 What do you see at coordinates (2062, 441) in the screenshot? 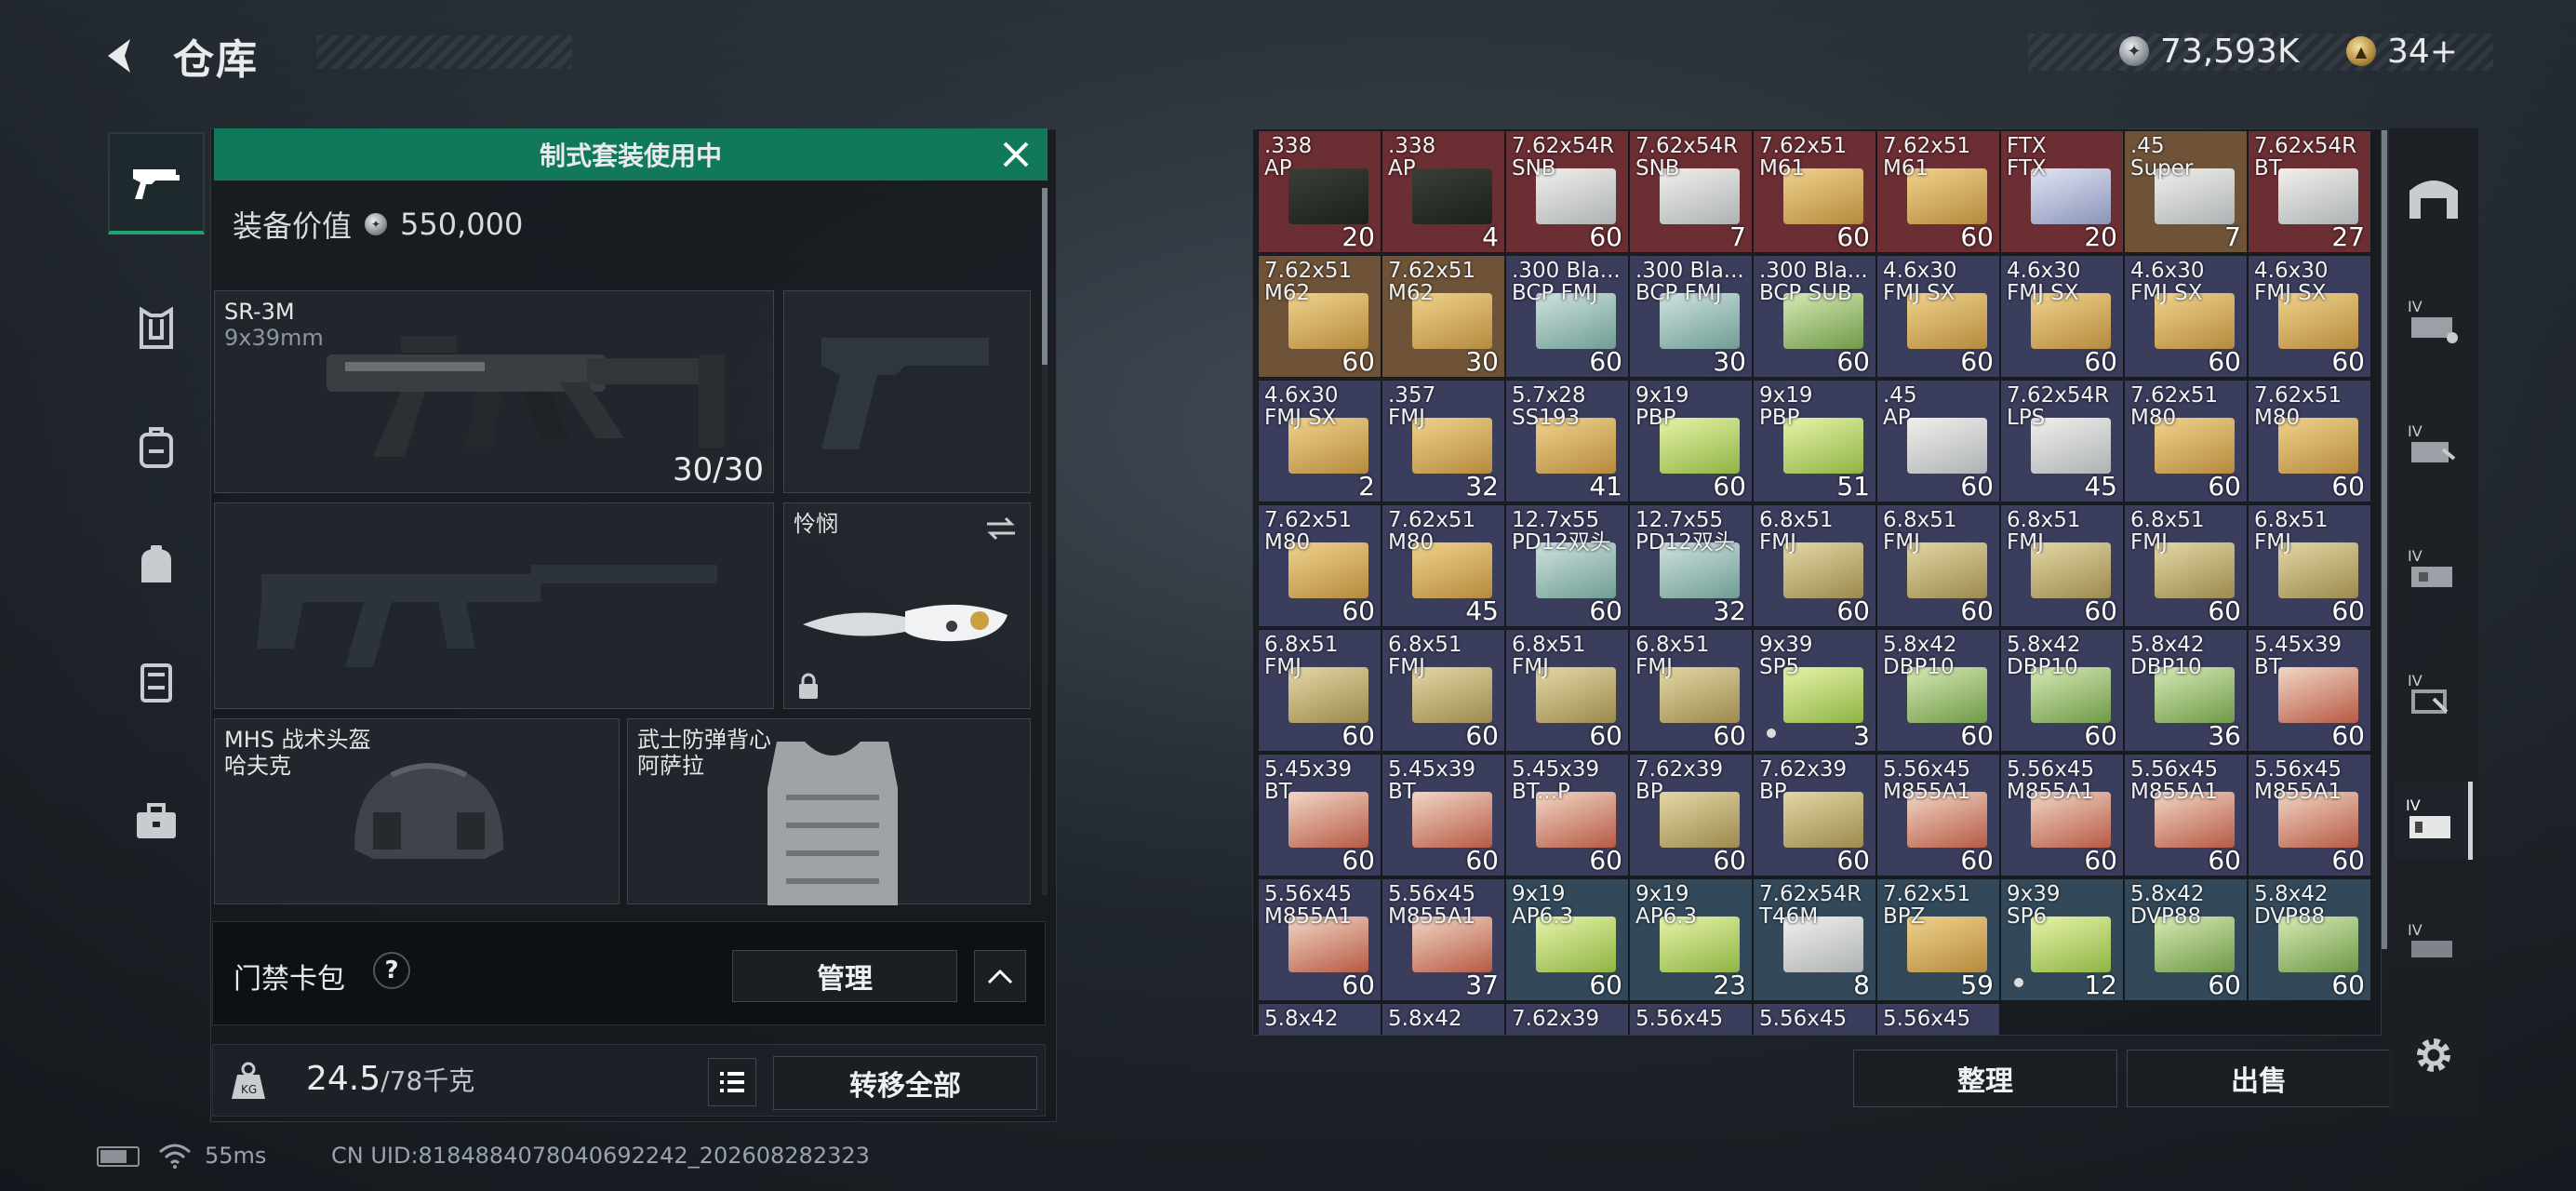
I see `inventory-item: 7.62x54R LPS 45` at bounding box center [2062, 441].